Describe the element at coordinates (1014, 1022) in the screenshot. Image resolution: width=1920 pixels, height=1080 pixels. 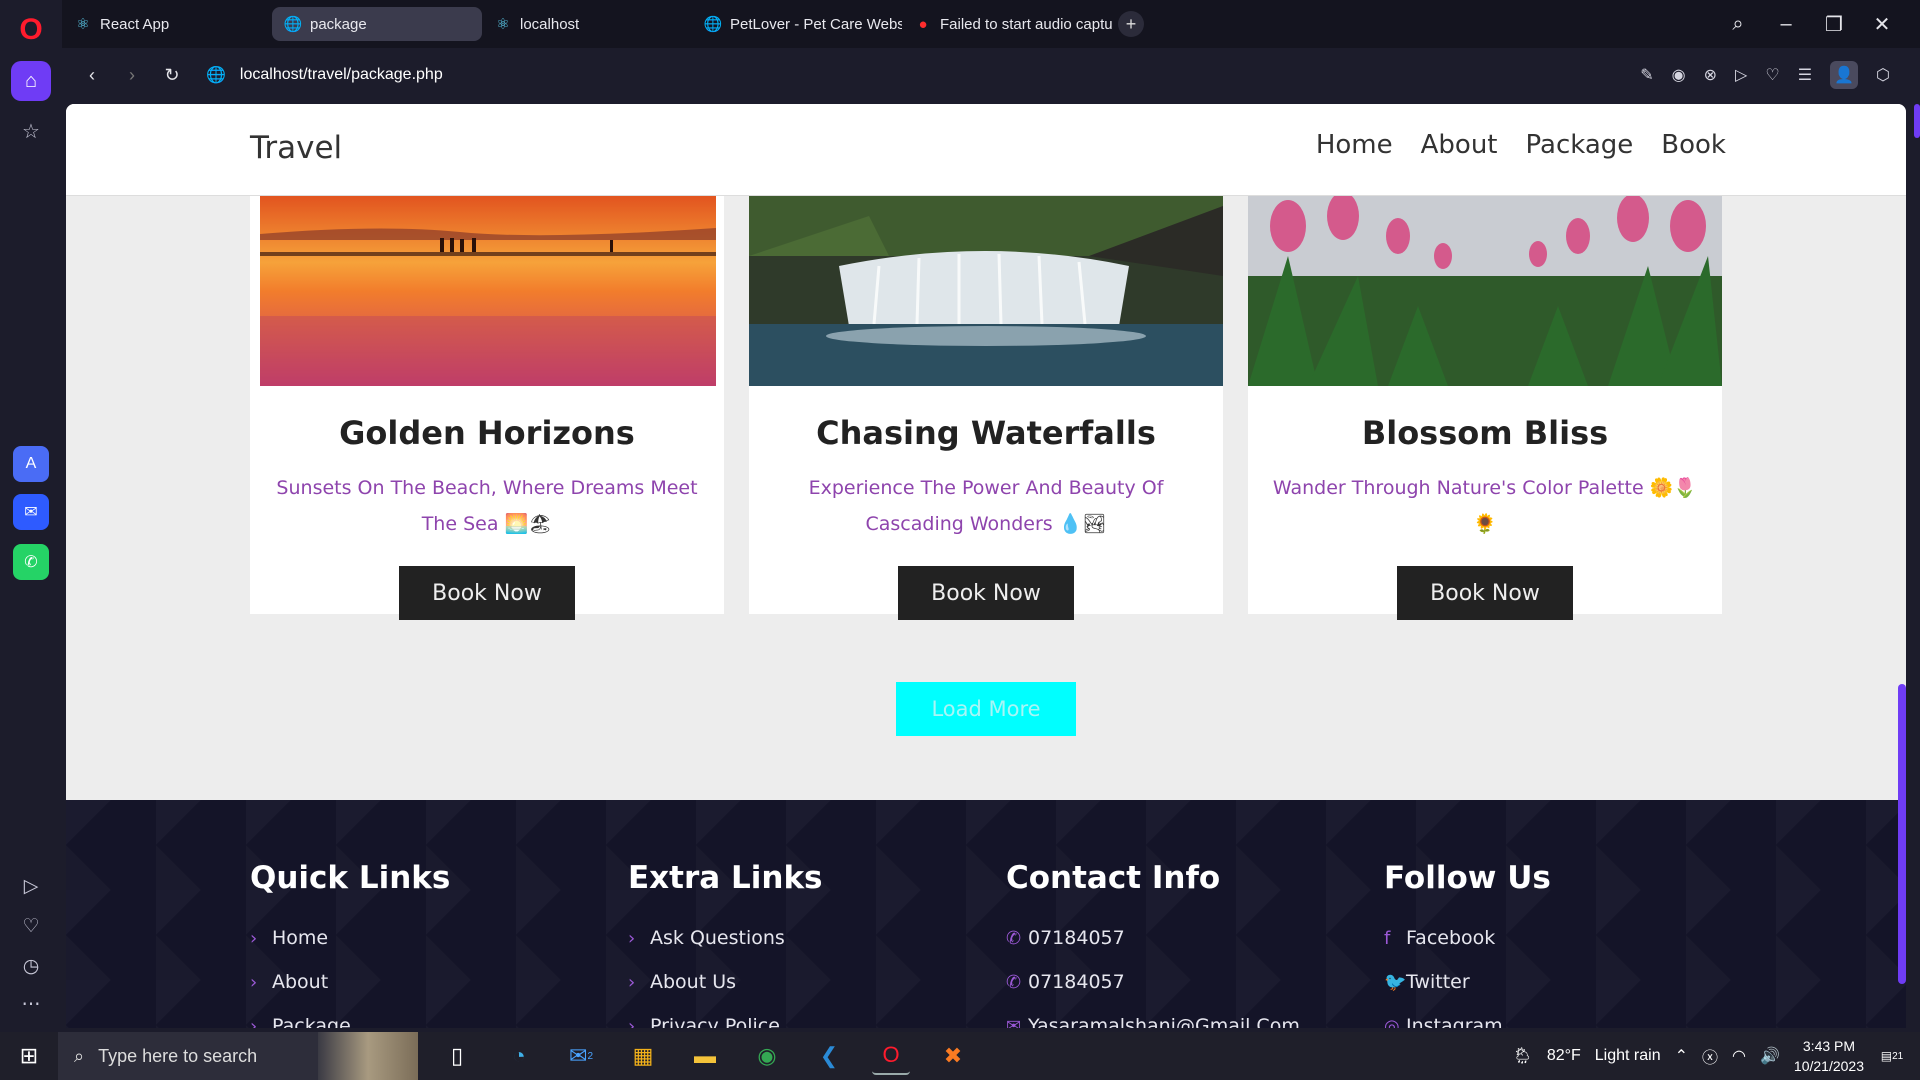
I see `envelope-icon: ✉` at that location.